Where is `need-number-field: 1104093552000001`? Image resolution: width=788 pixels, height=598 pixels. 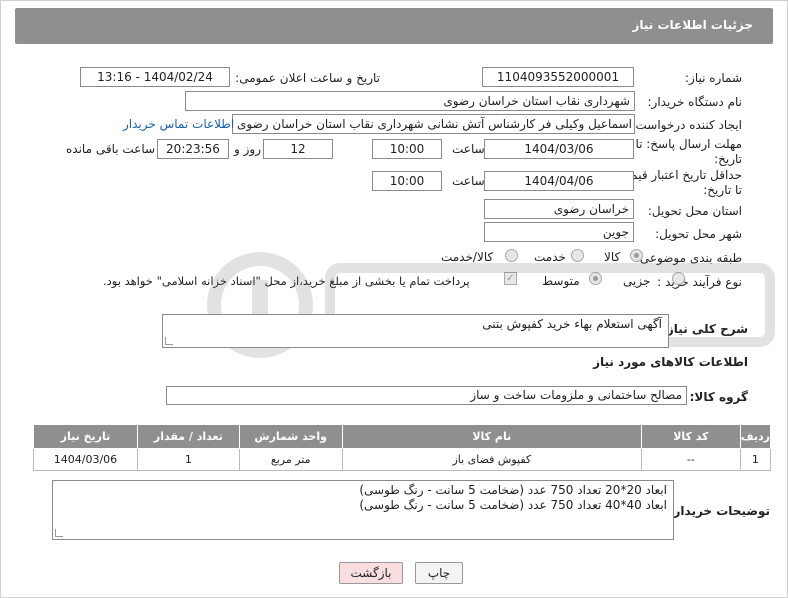 need-number-field: 1104093552000001 is located at coordinates (558, 77).